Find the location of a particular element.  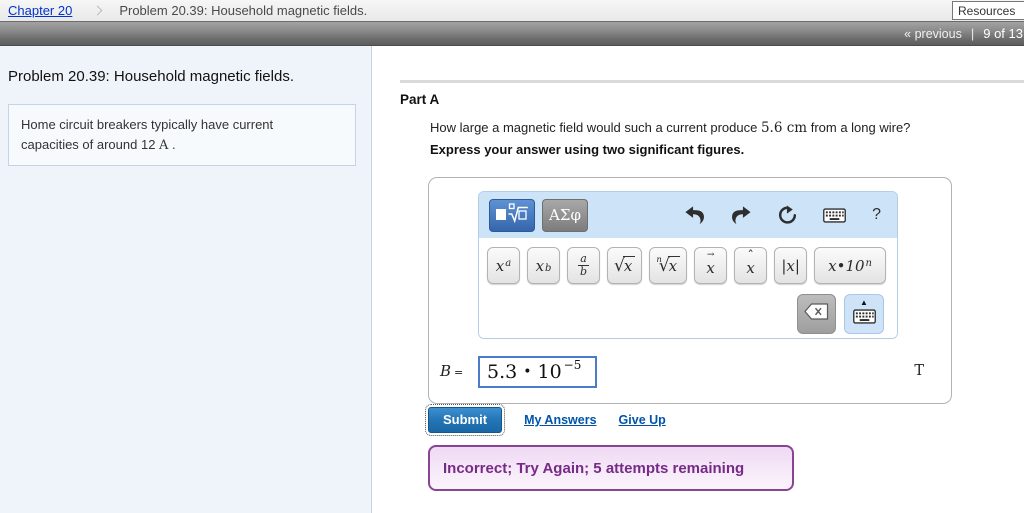

item-nav-bar: « previous | 9 of 13 is located at coordinates (512, 33).